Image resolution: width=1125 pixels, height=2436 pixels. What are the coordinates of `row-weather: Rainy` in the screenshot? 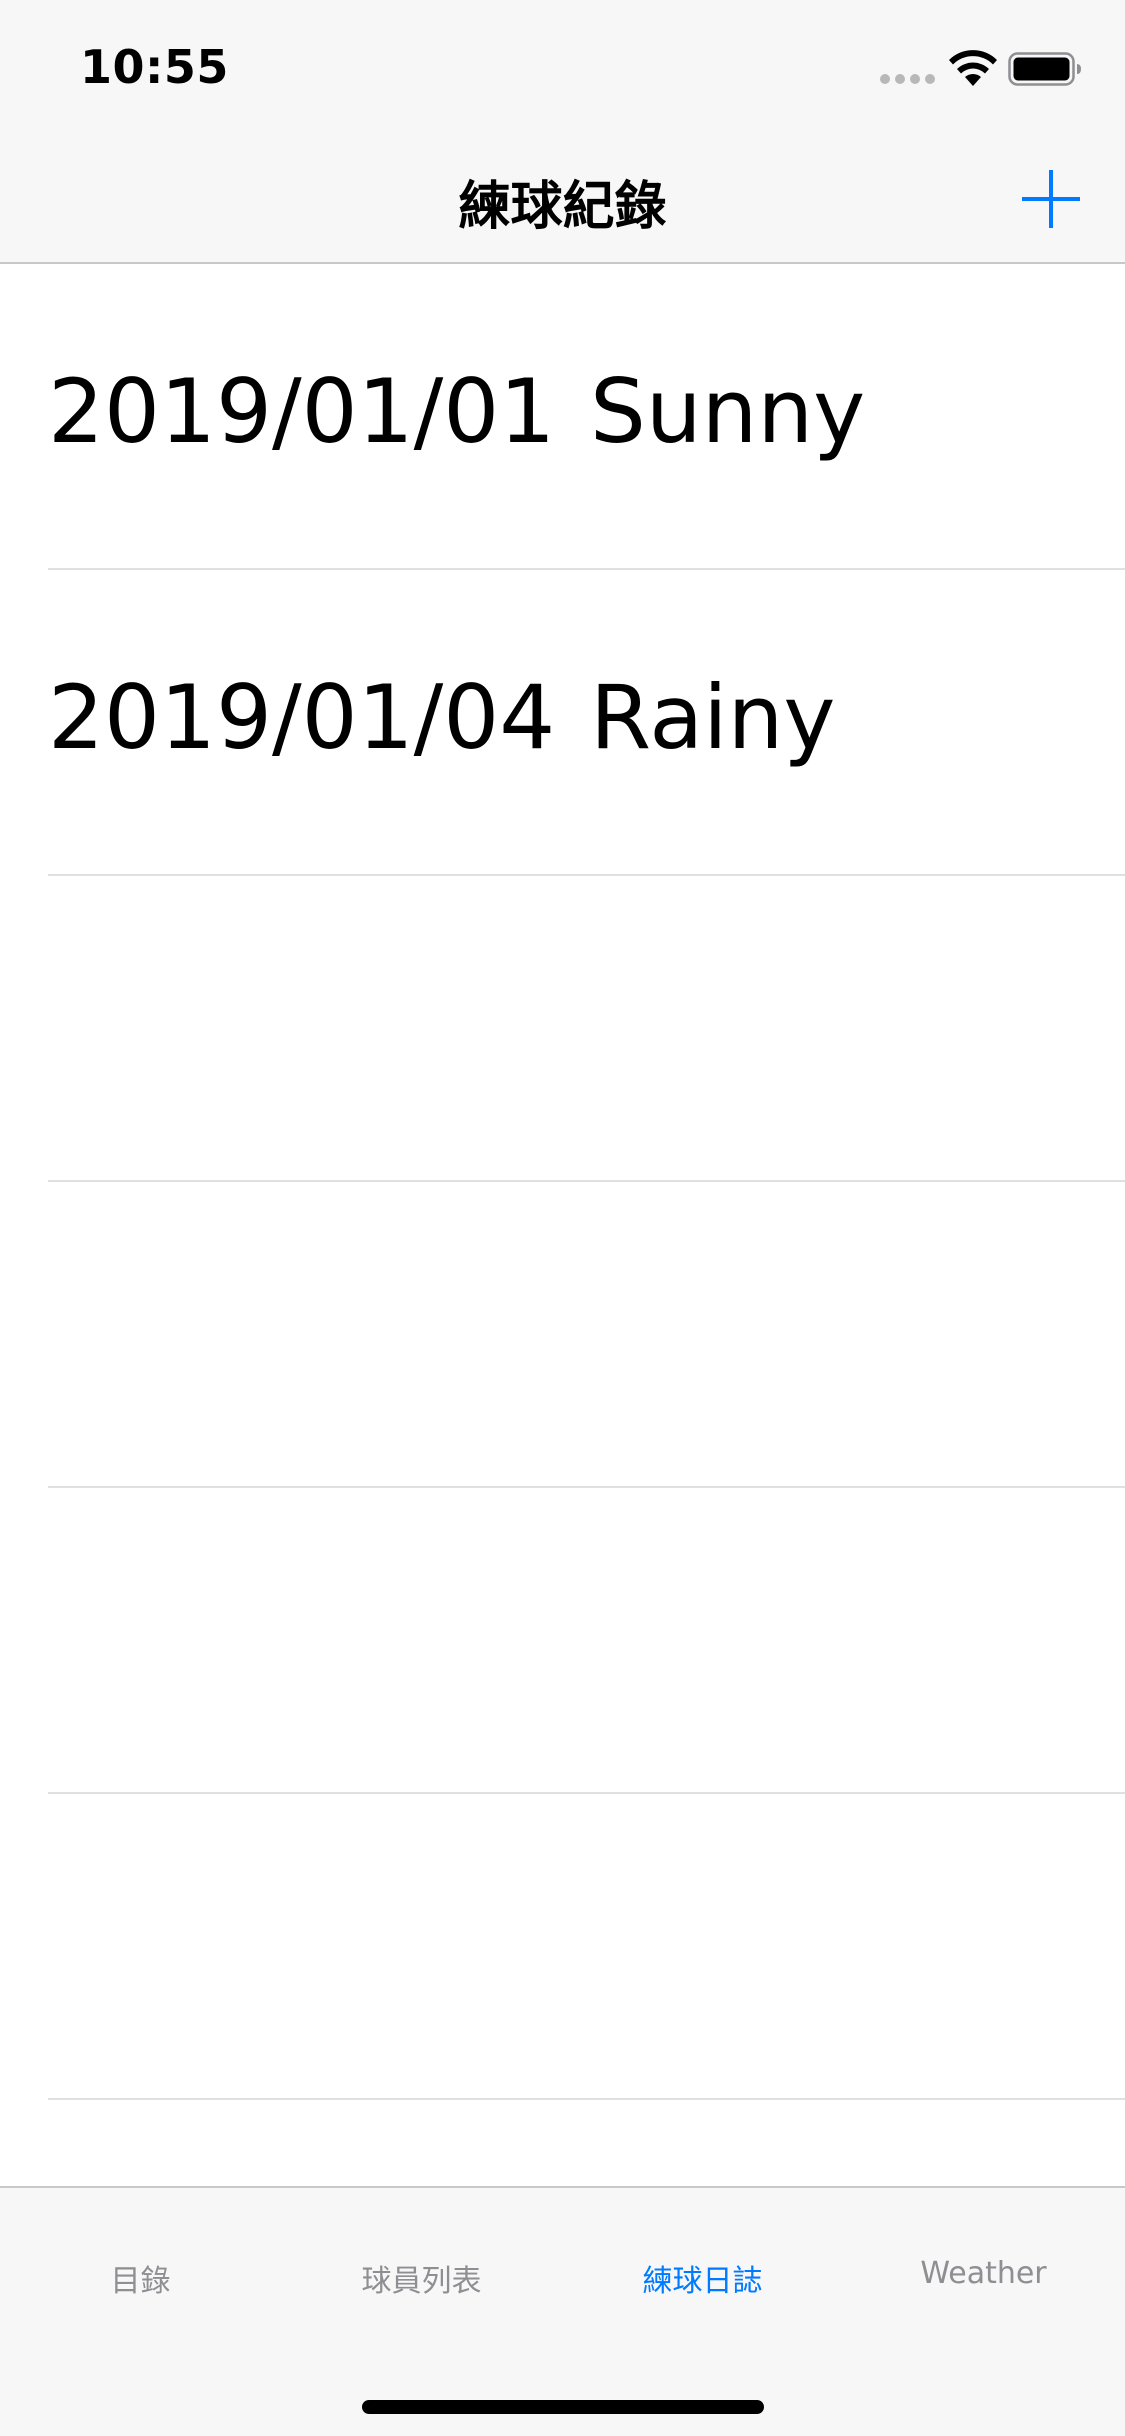 It's located at (713, 717).